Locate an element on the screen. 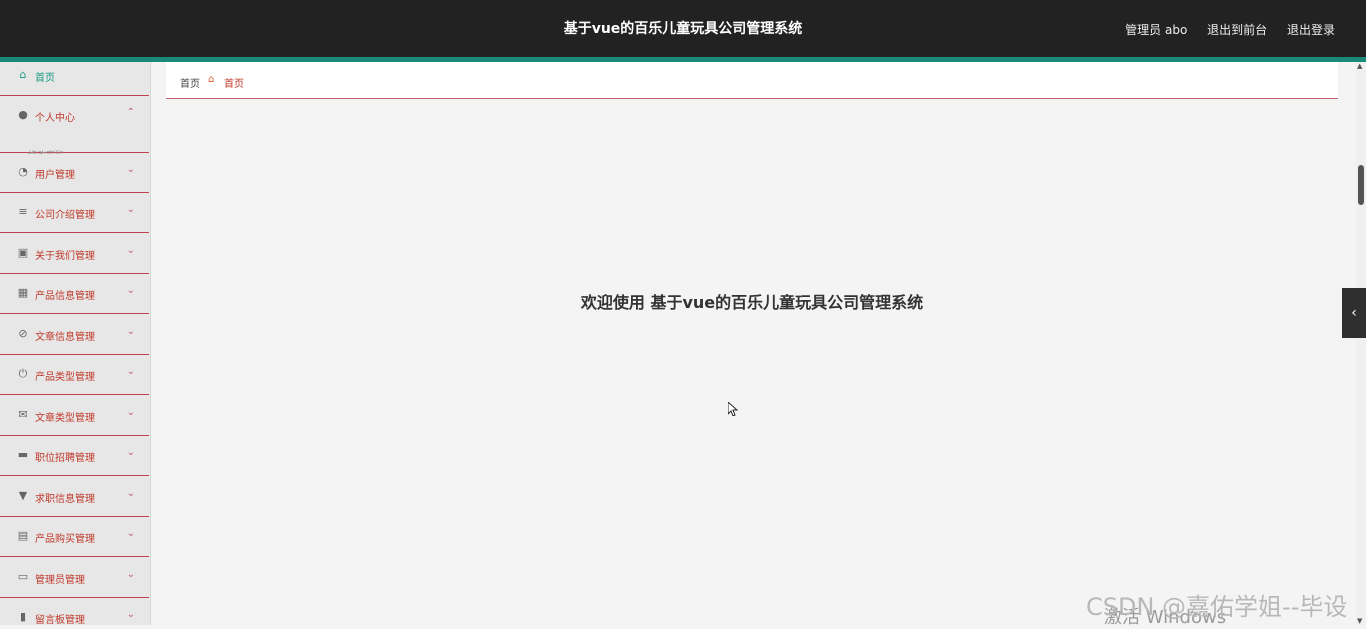  sidebar-item-label: 个人中心 is located at coordinates (55, 118).